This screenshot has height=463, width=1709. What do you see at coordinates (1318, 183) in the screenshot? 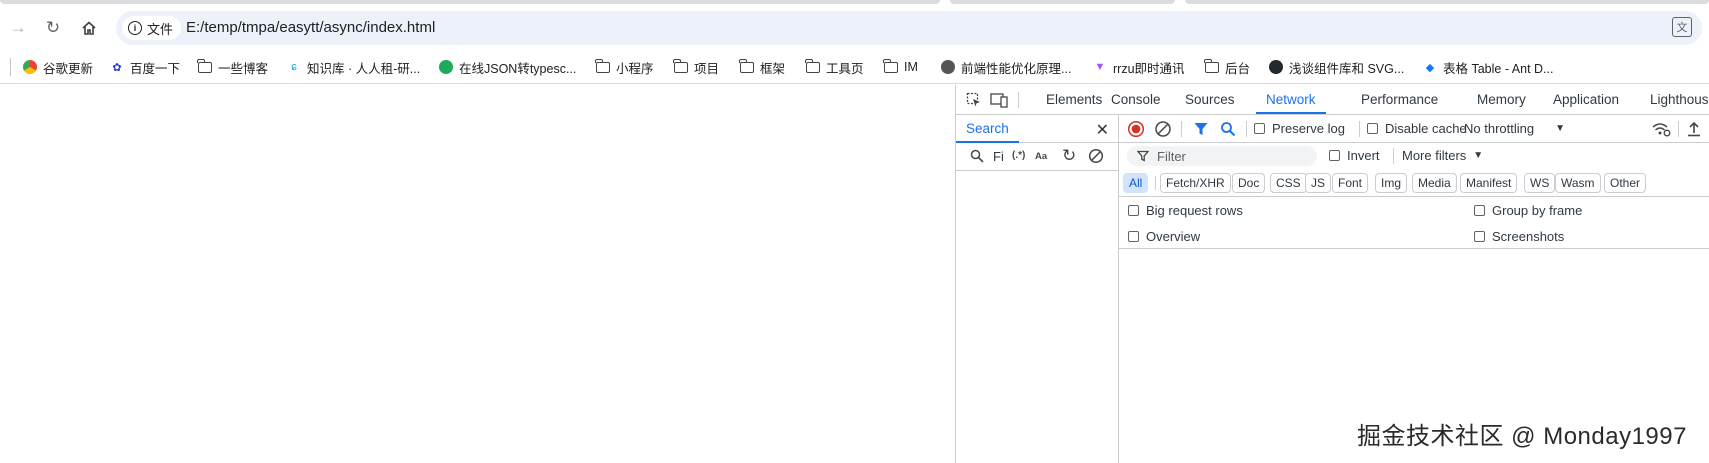
I see `type-filter-js: JS` at bounding box center [1318, 183].